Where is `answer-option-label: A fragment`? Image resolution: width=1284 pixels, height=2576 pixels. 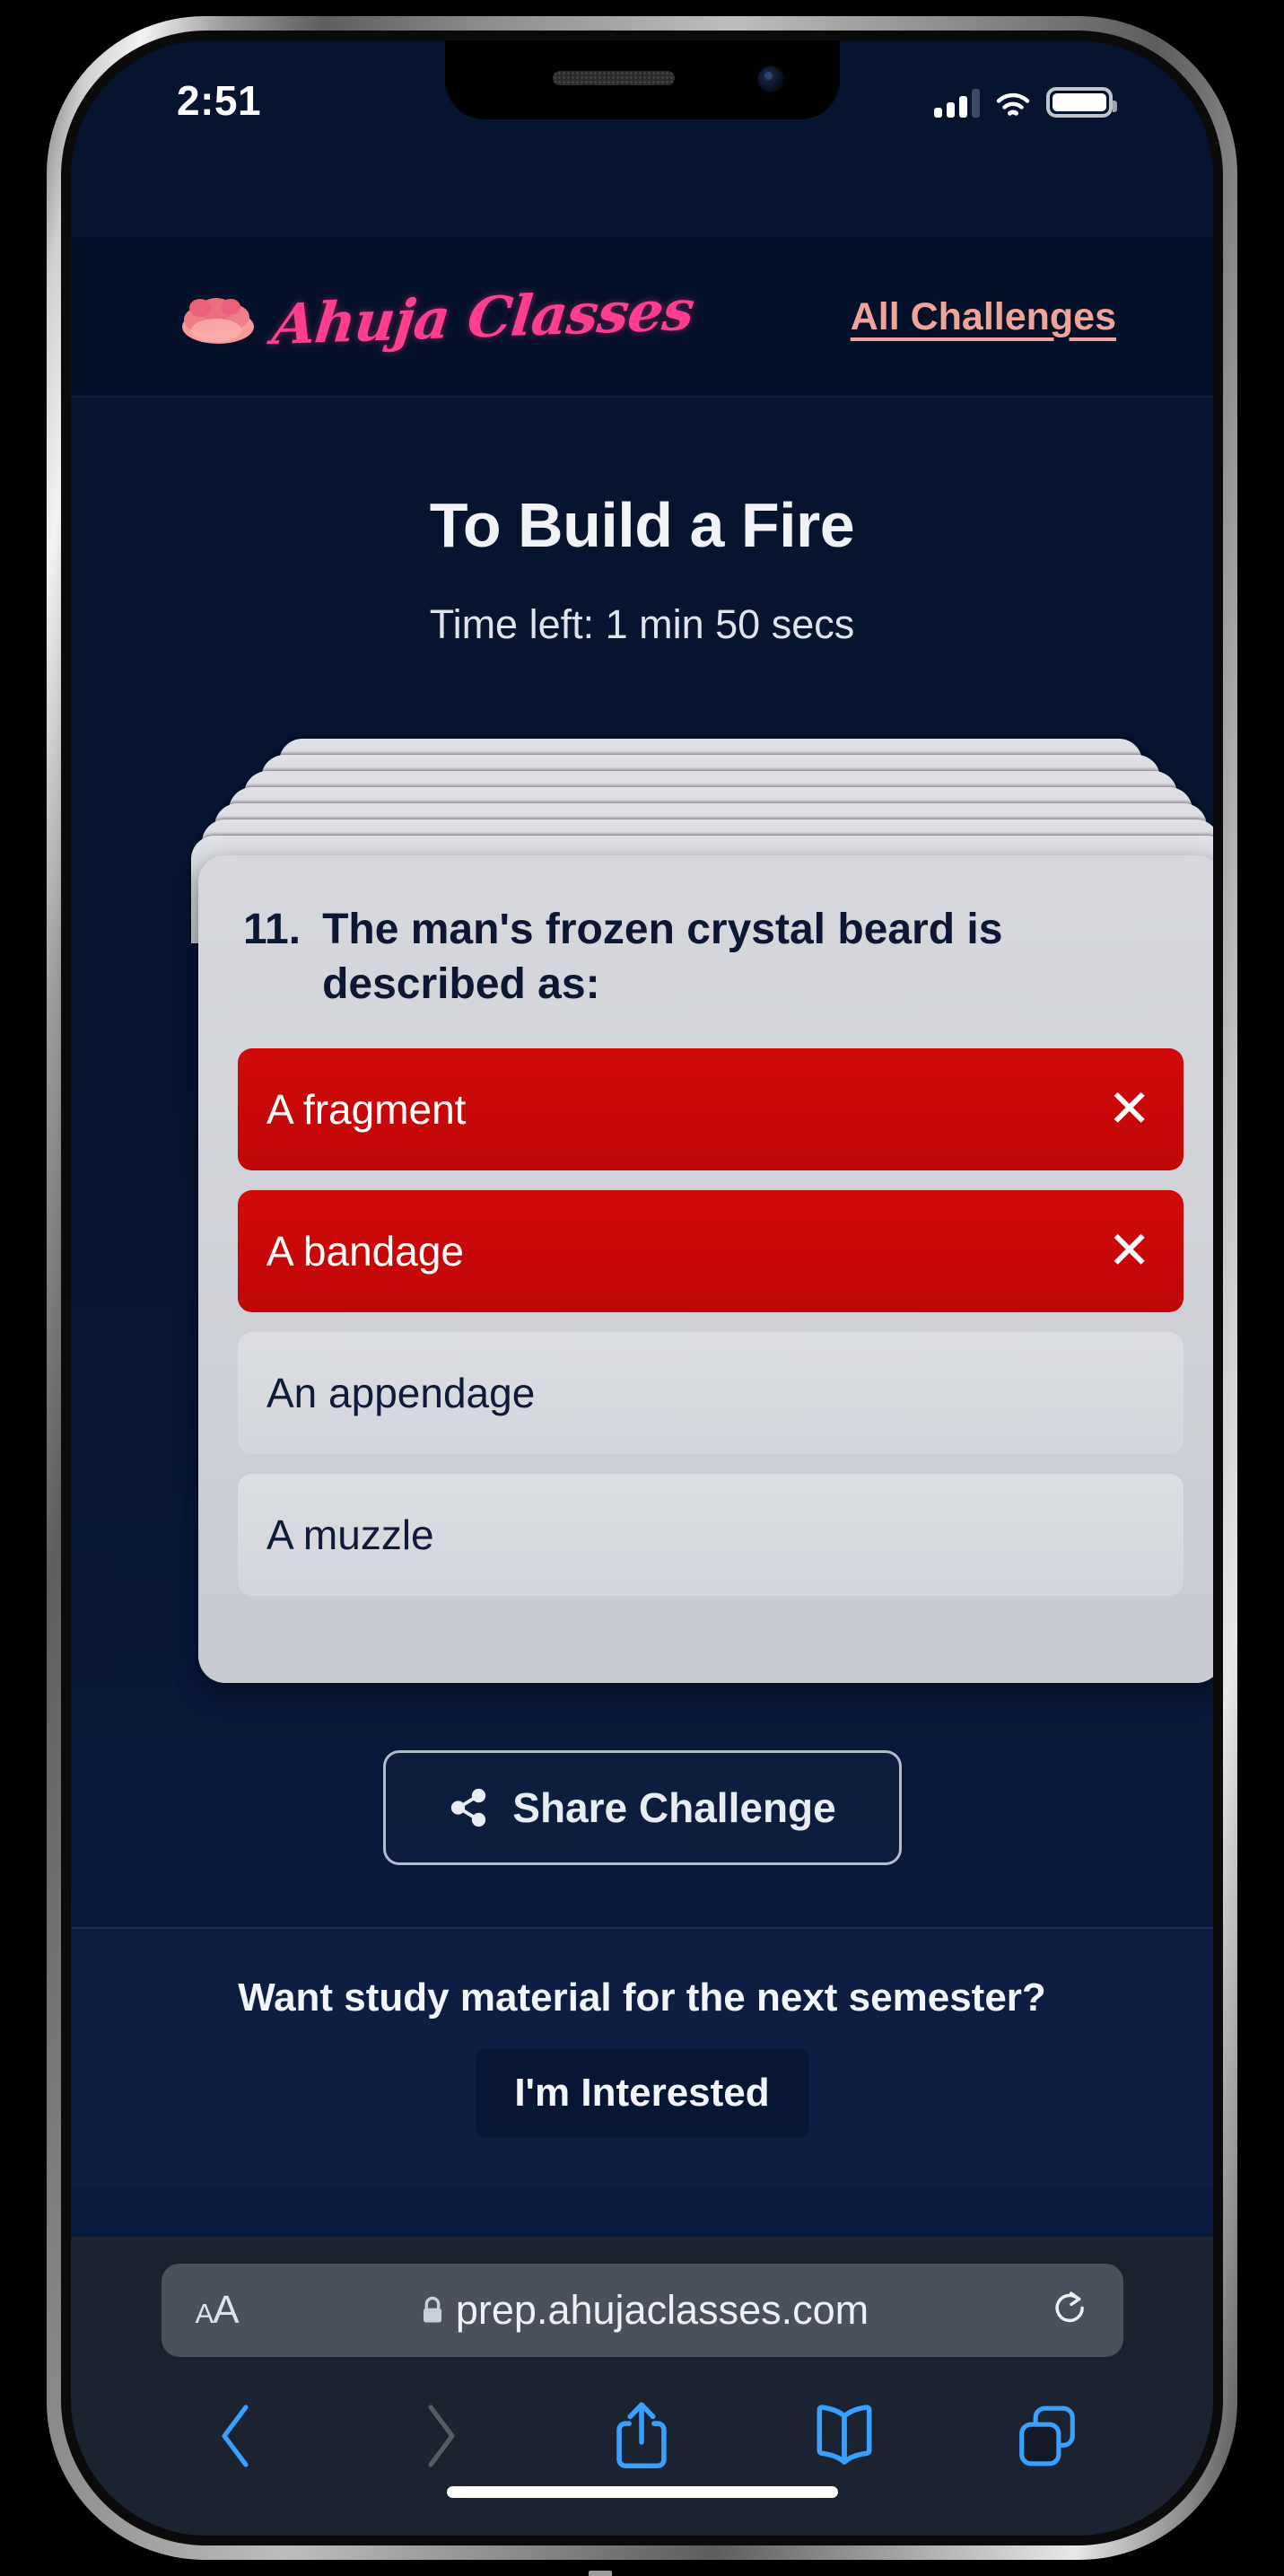 answer-option-label: A fragment is located at coordinates (366, 1109).